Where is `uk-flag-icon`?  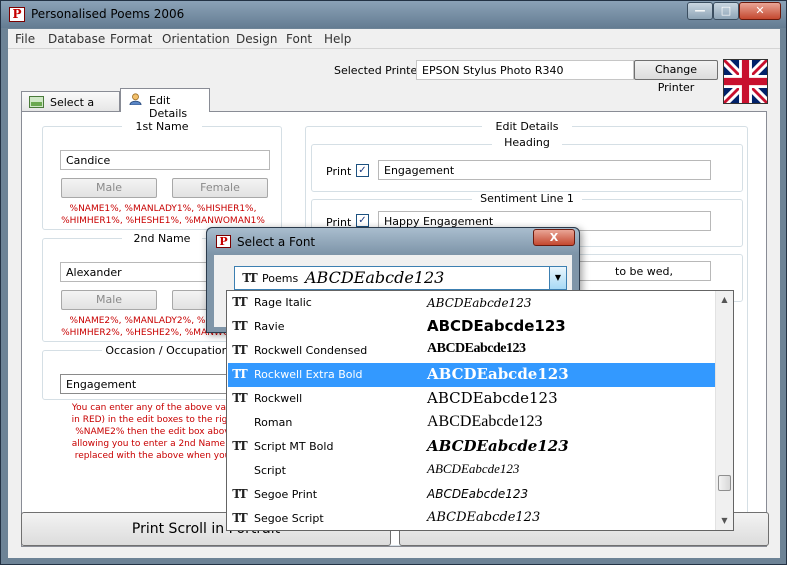
uk-flag-icon is located at coordinates (745, 81).